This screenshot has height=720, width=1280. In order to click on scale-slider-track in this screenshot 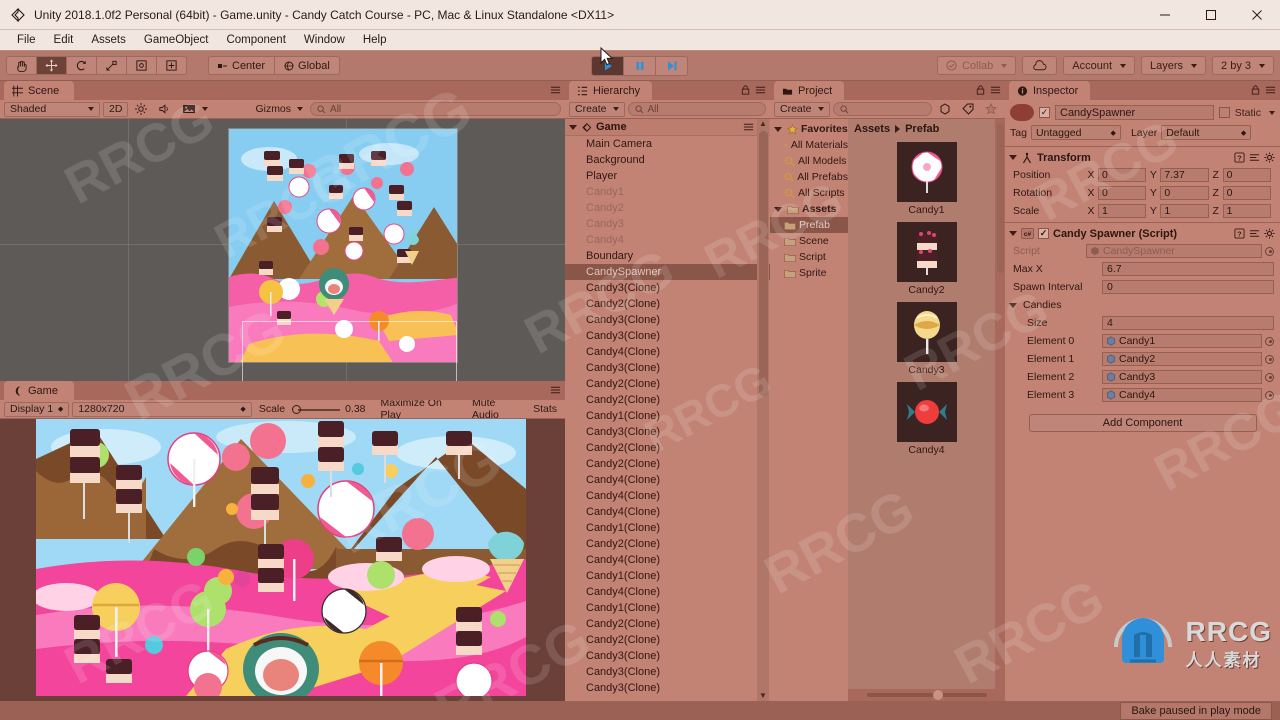, I will do `click(315, 409)`.